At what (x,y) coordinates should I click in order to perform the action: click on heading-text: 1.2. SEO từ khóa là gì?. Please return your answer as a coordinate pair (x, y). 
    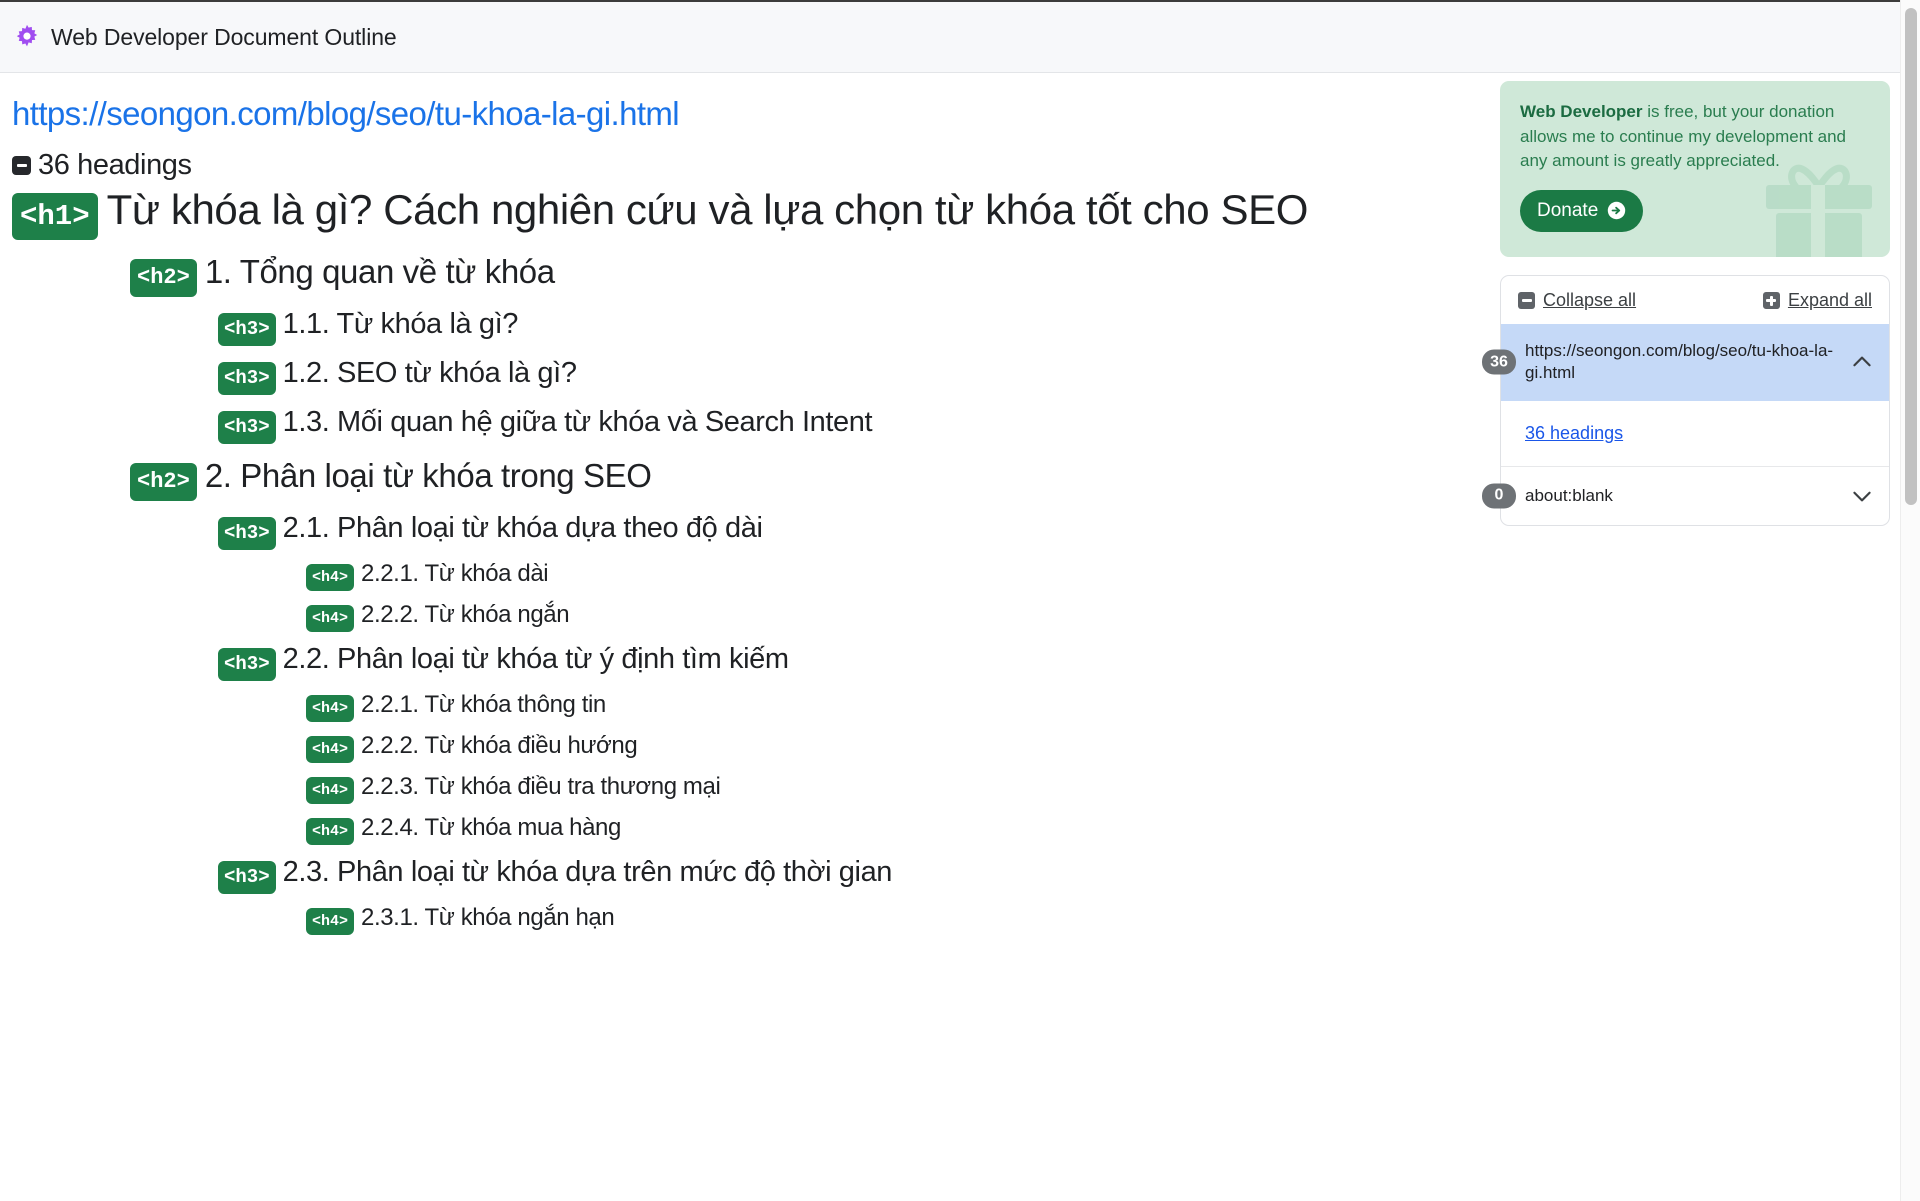
    Looking at the image, I should click on (429, 373).